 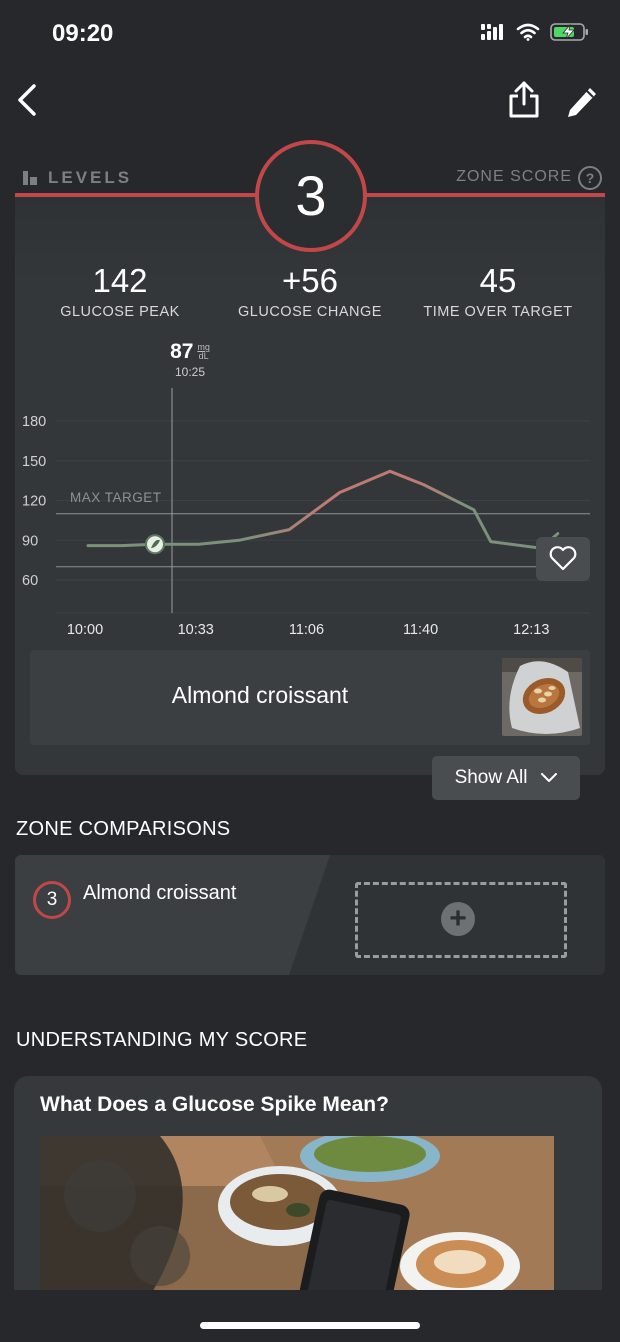 What do you see at coordinates (116, 497) in the screenshot?
I see `max-target-label: MAX TARGET` at bounding box center [116, 497].